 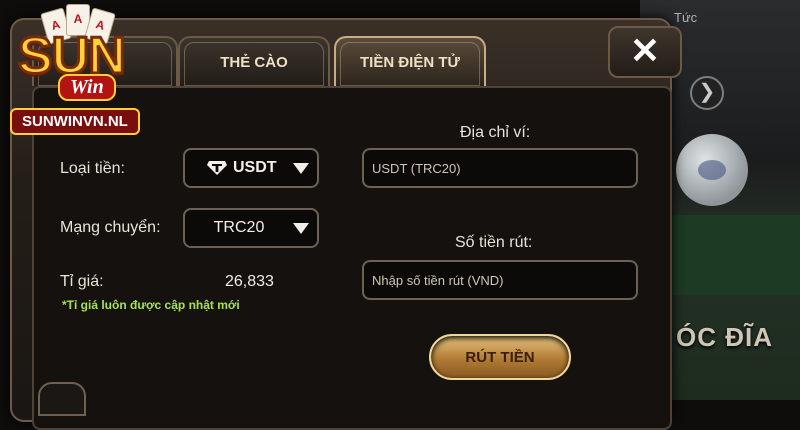 I want to click on currency-select: USDT, so click(x=251, y=168).